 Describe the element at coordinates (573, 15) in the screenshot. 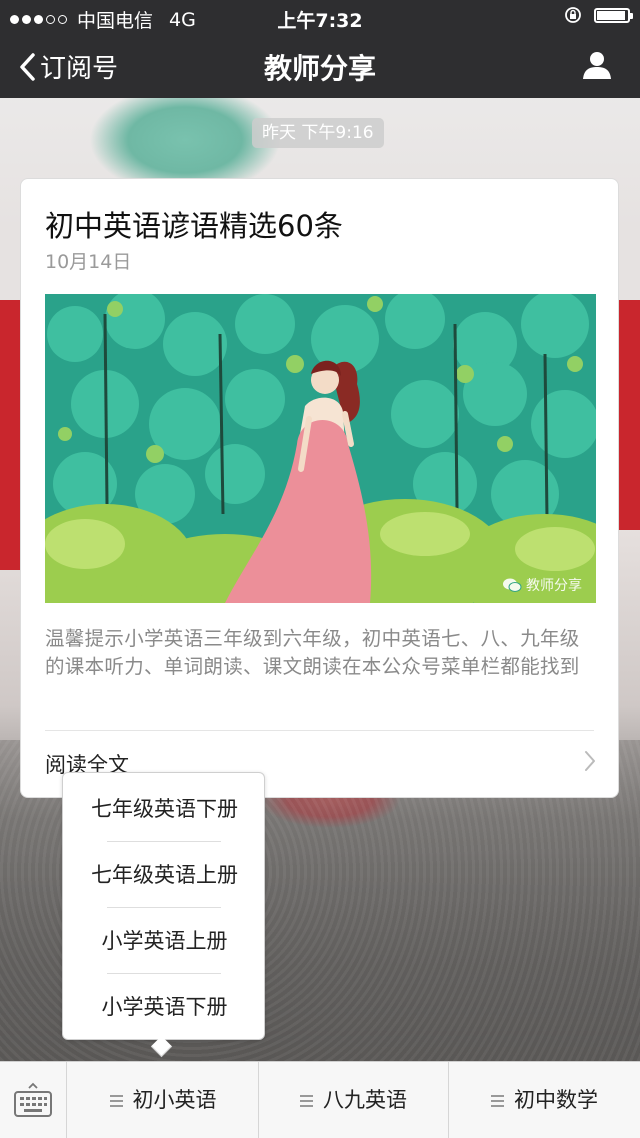

I see `orientation-lock-icon` at that location.